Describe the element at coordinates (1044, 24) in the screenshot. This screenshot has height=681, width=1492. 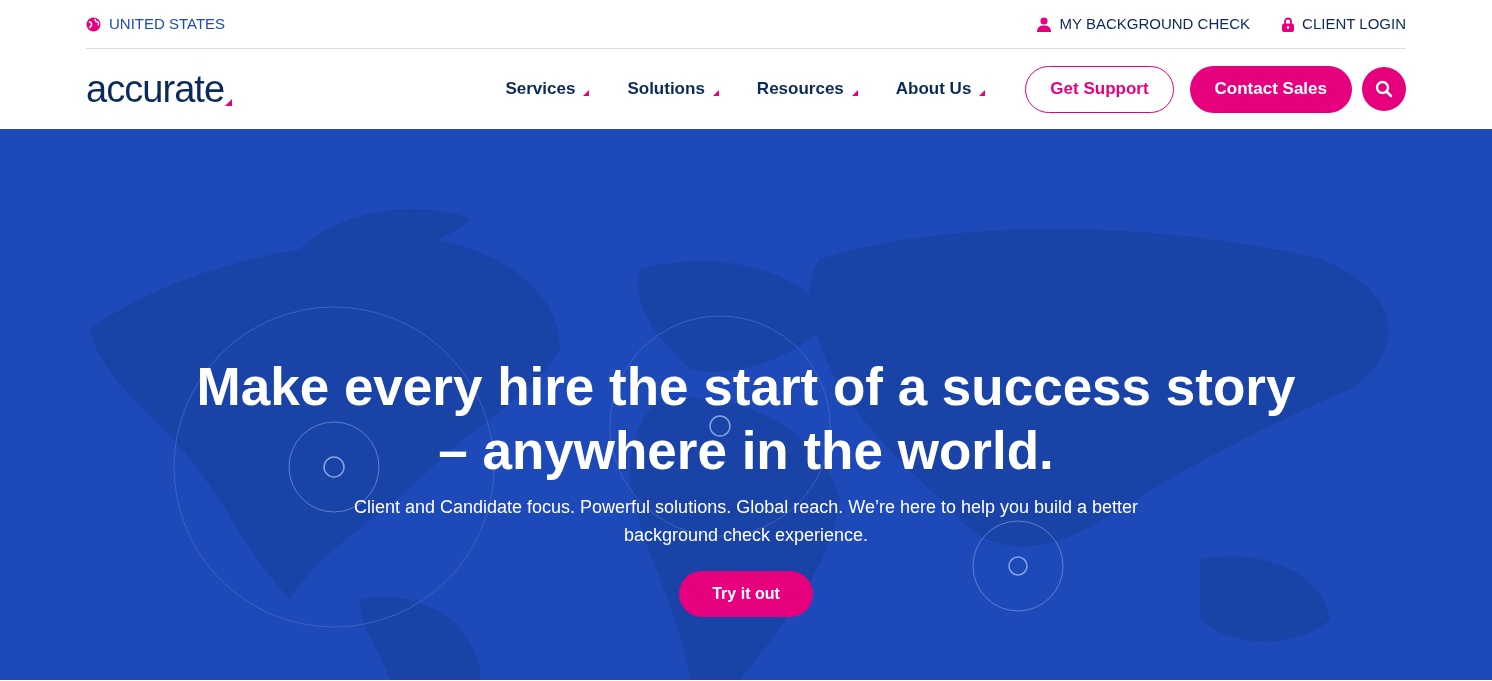
I see `person-icon` at that location.